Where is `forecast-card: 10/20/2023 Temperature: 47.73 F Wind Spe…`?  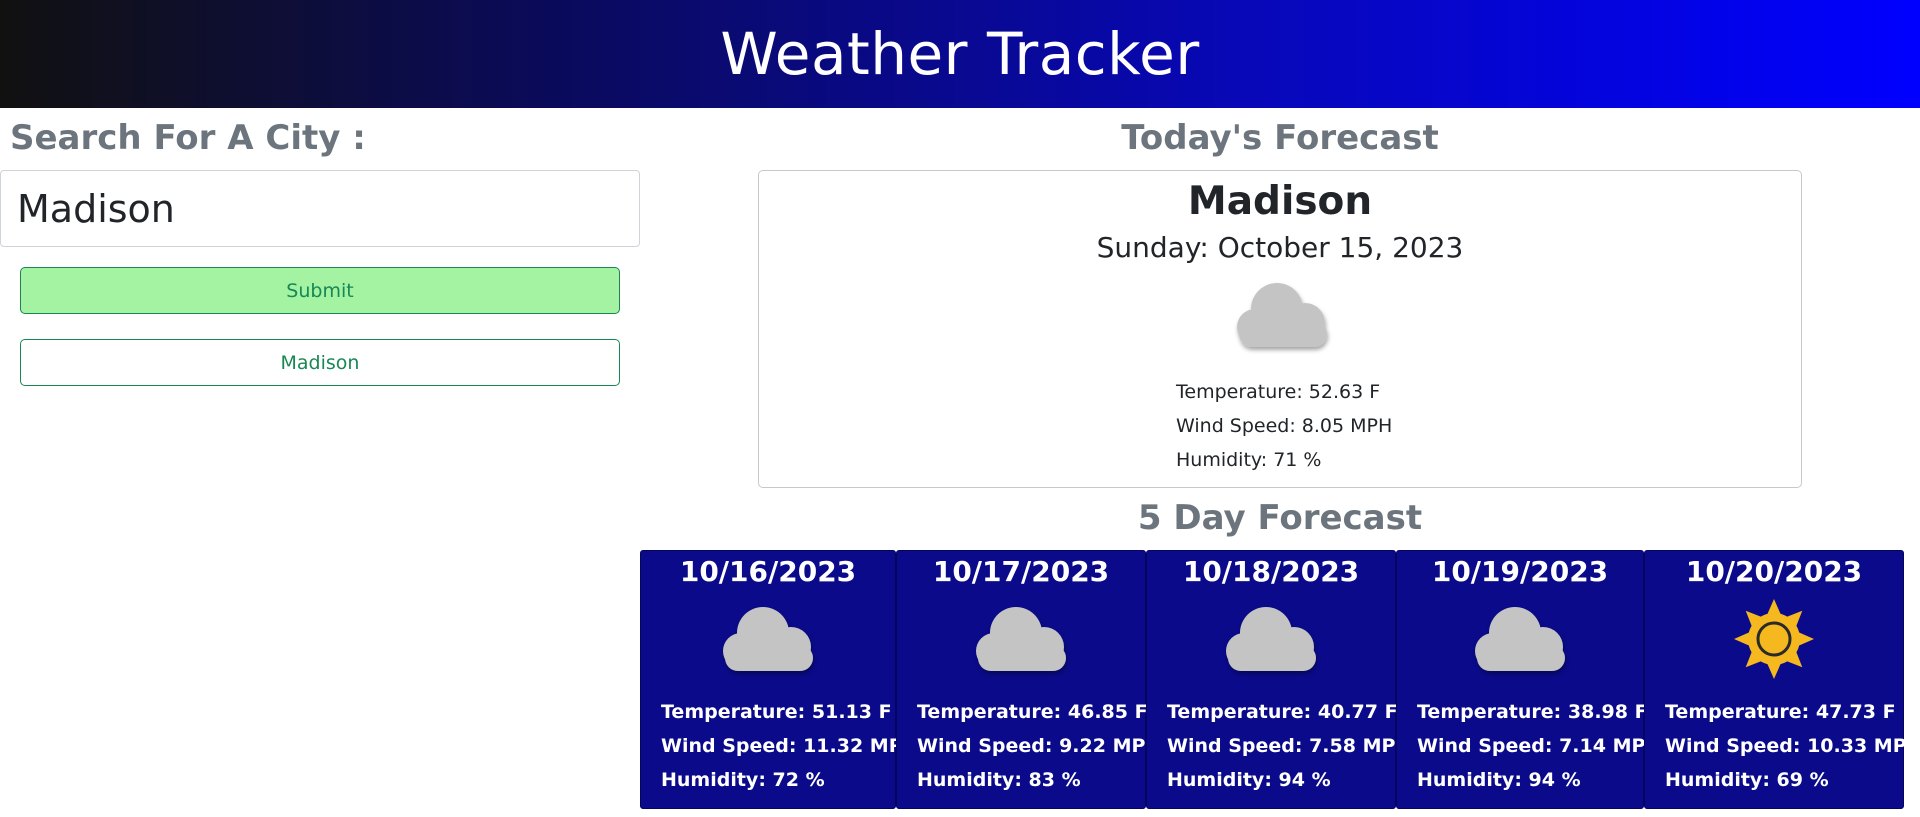 forecast-card: 10/20/2023 Temperature: 47.73 F Wind Spe… is located at coordinates (1782, 679).